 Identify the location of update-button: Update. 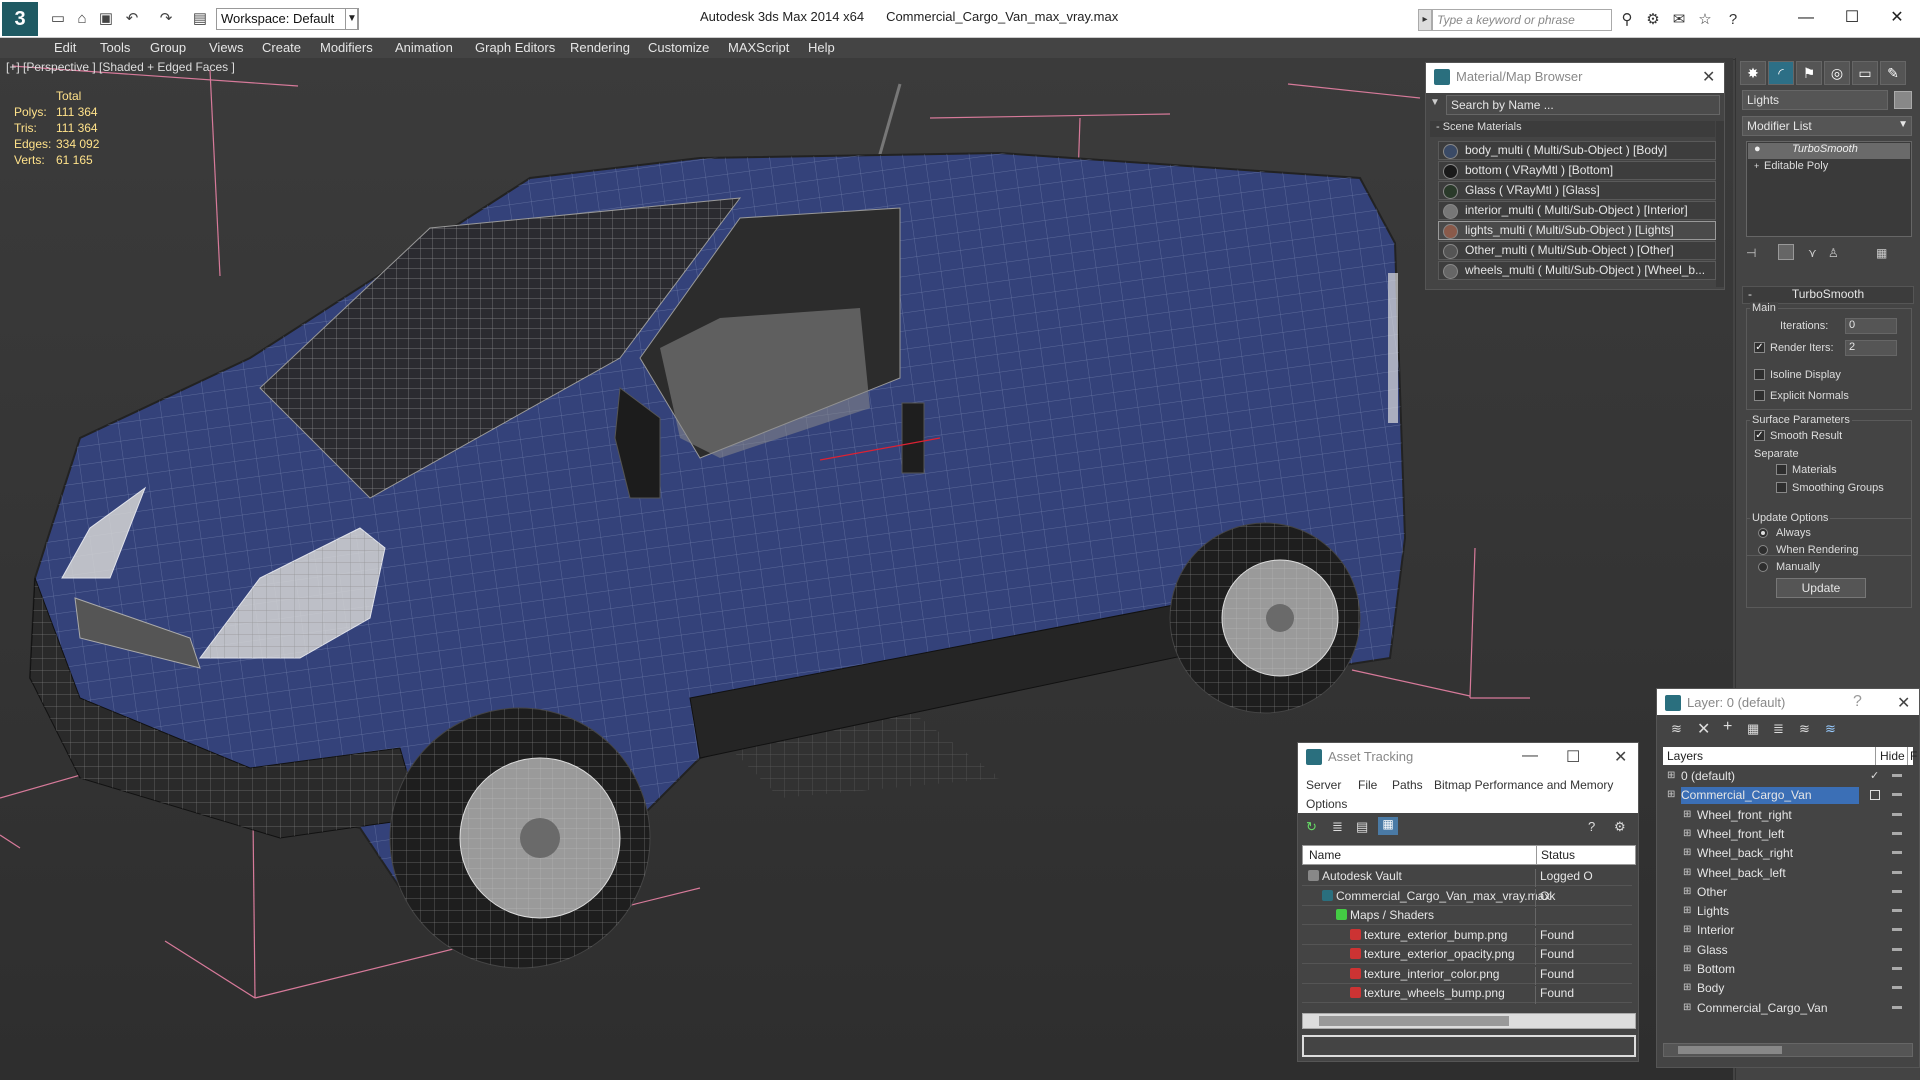
(1821, 588).